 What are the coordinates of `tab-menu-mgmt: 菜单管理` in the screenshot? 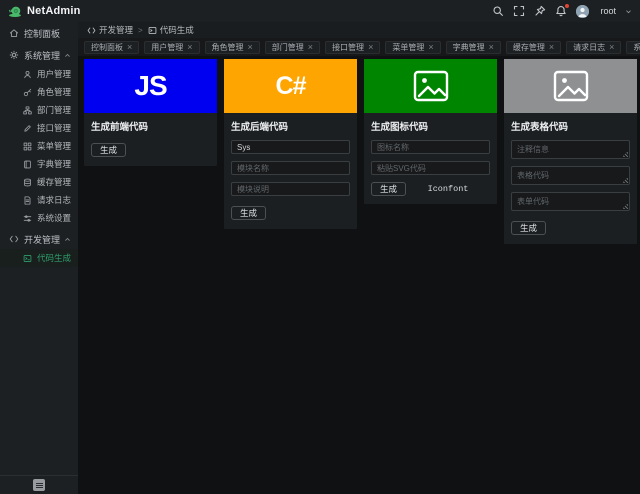 It's located at (413, 47).